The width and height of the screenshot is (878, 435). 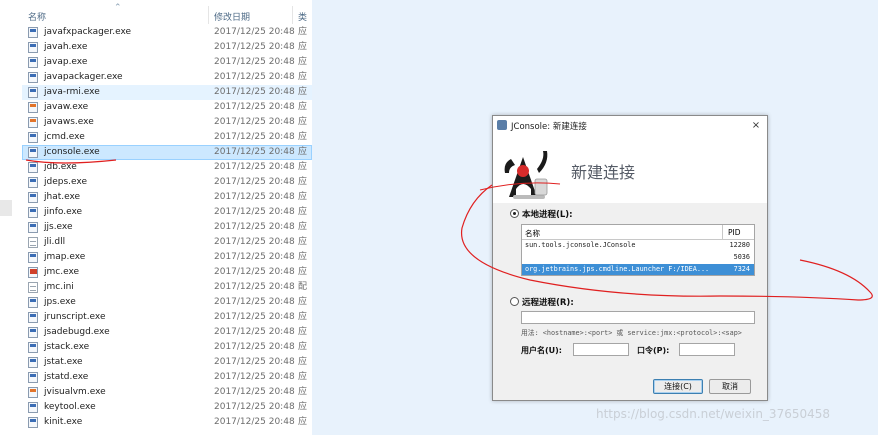 What do you see at coordinates (707, 349) in the screenshot?
I see `password-field` at bounding box center [707, 349].